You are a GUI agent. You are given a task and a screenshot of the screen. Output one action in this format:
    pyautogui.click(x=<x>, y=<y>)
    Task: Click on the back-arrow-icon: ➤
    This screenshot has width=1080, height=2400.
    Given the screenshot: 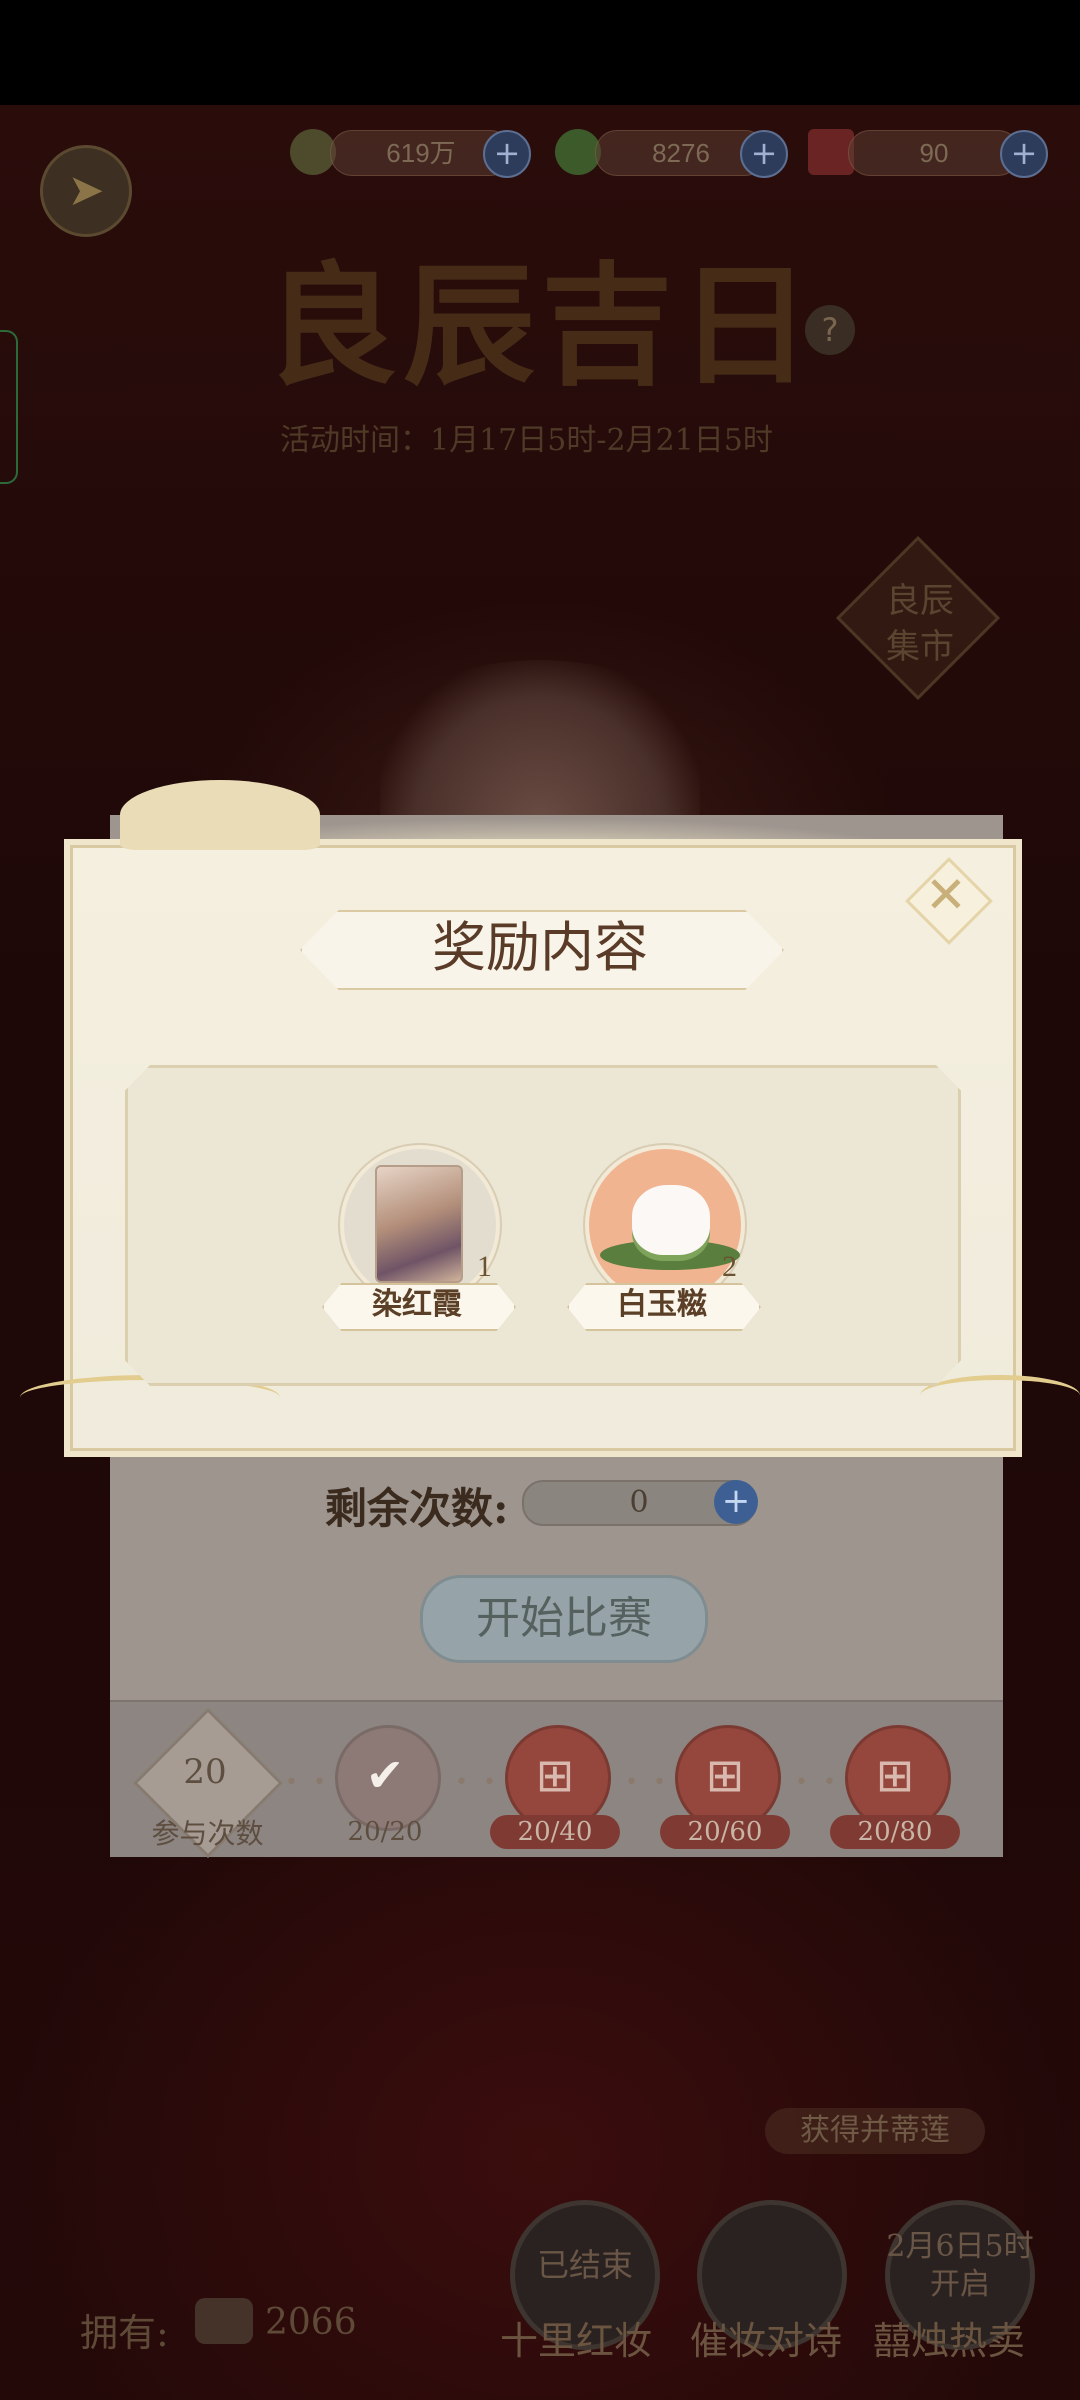 What is the action you would take?
    pyautogui.click(x=86, y=190)
    